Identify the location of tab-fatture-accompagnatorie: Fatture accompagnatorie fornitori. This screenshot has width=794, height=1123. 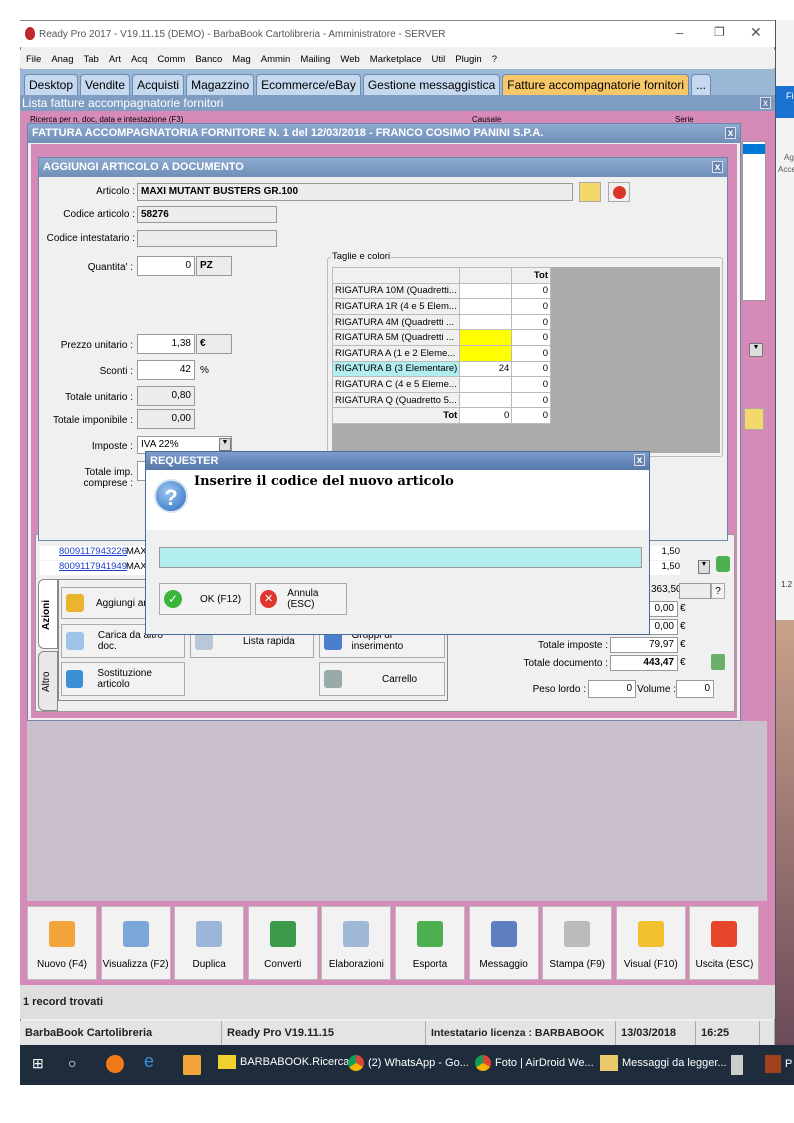
(596, 84).